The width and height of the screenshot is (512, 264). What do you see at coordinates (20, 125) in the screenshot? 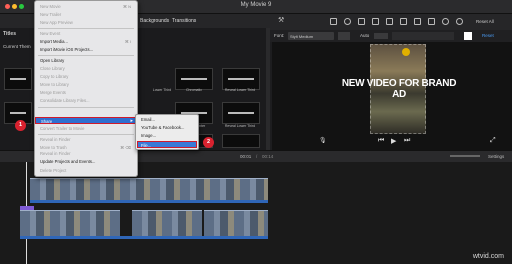
I see `step-badge-1: 1` at bounding box center [20, 125].